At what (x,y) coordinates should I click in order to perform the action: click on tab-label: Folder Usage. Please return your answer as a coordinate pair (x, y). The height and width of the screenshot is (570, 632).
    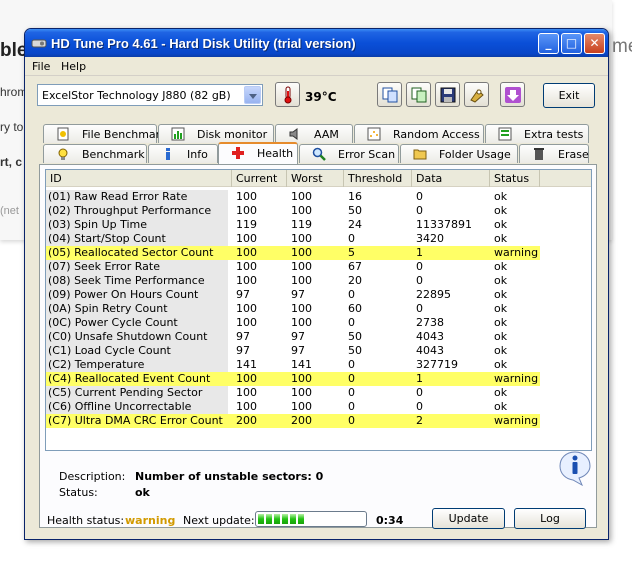
    Looking at the image, I should click on (475, 154).